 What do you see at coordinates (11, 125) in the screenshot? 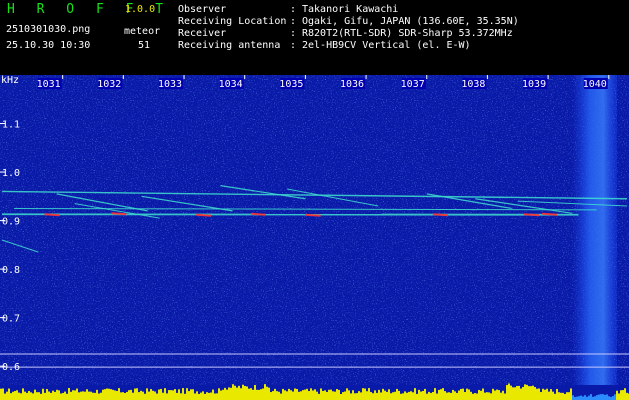
I see `frequency-tick-label: 1.1` at bounding box center [11, 125].